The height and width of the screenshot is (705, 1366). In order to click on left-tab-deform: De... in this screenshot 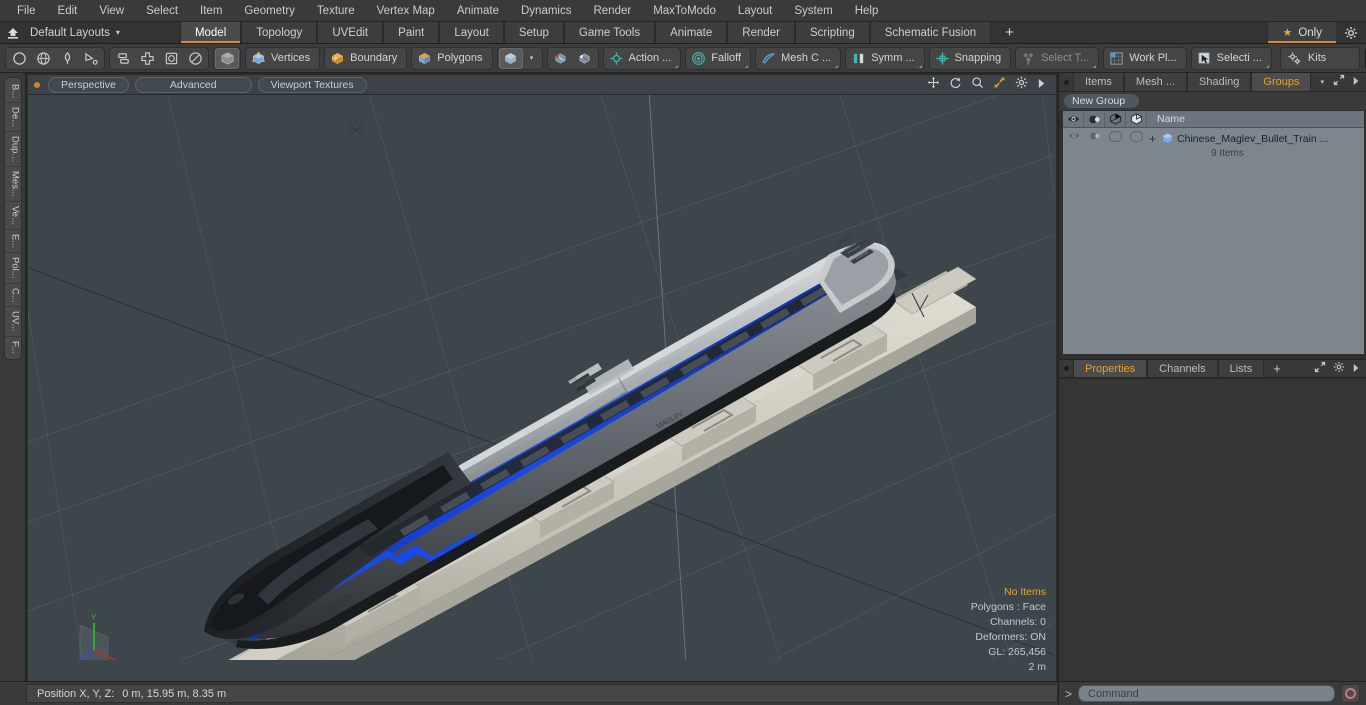, I will do `click(12, 118)`.